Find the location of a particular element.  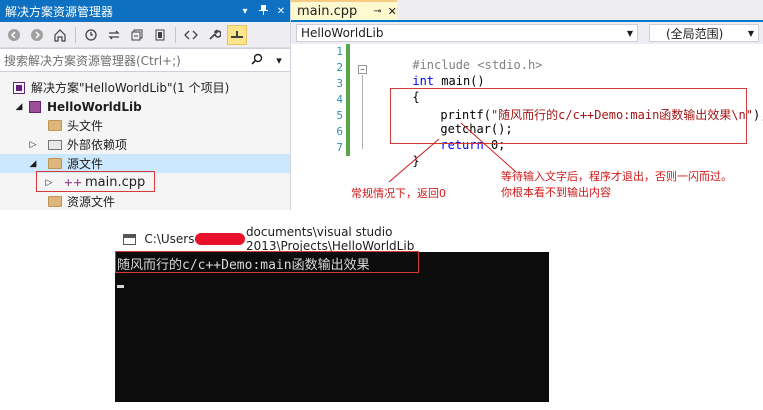

home-icon is located at coordinates (60, 35).